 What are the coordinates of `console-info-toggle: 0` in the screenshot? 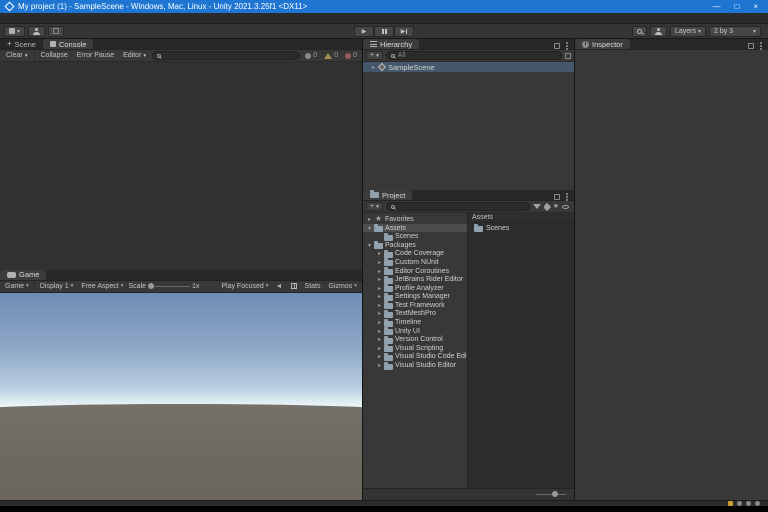 It's located at (311, 55).